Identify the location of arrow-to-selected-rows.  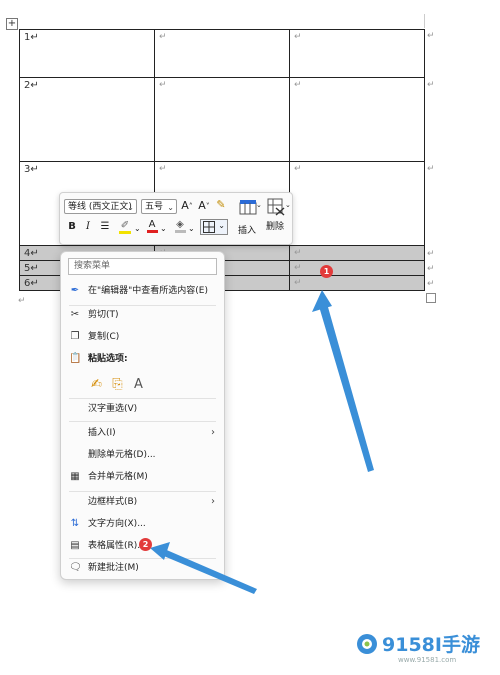
(346, 386).